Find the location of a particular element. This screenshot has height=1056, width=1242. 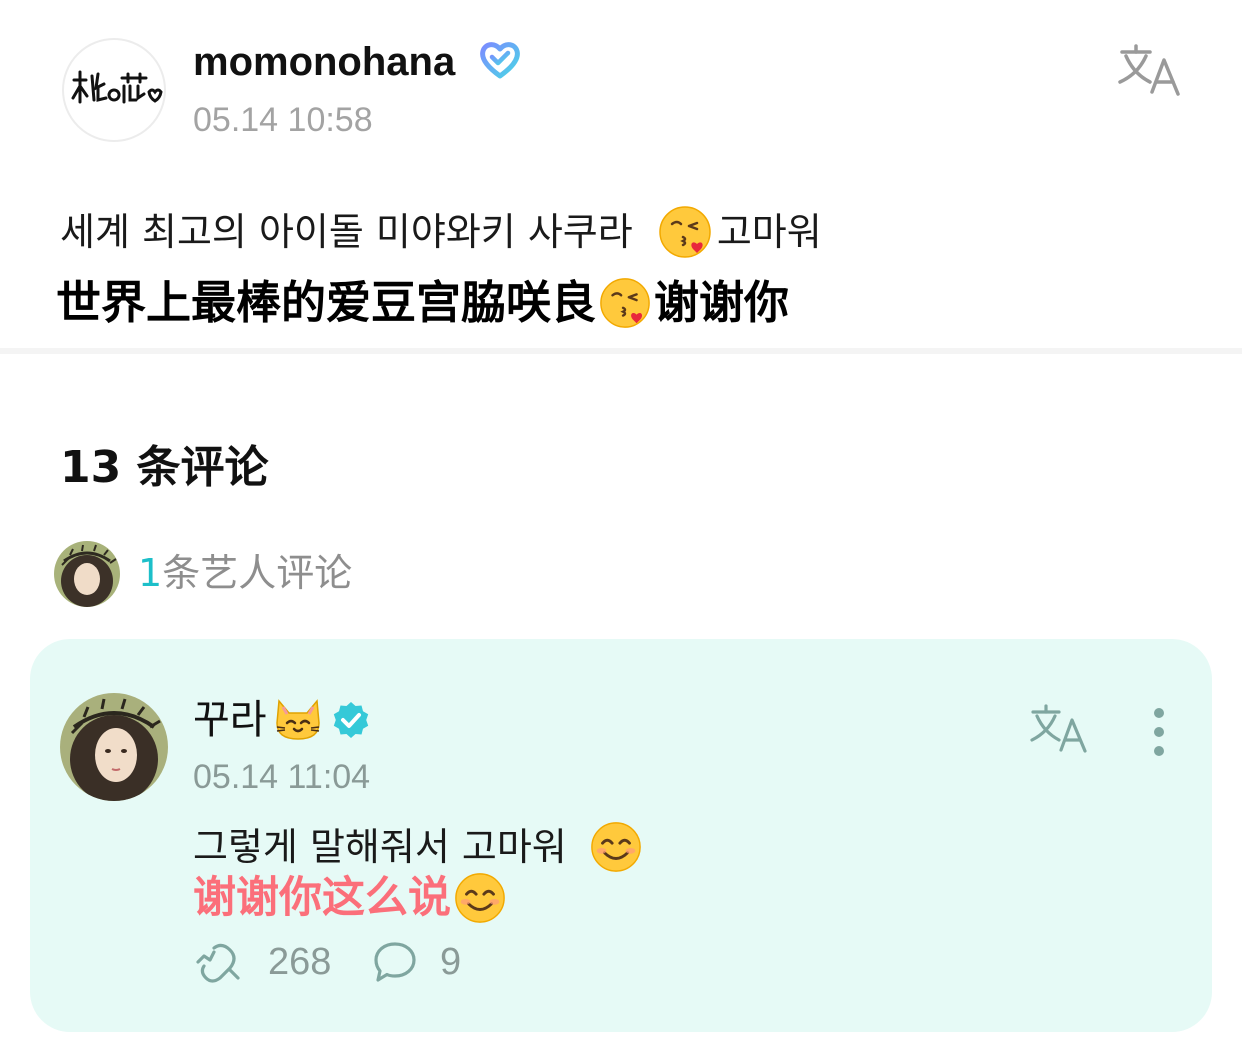

more-options-icon is located at coordinates (1159, 732).